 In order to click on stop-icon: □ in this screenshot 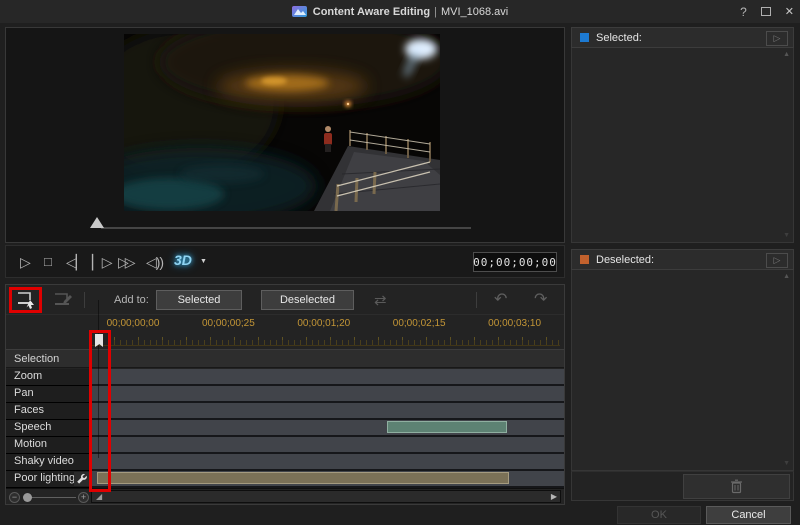, I will do `click(48, 262)`.